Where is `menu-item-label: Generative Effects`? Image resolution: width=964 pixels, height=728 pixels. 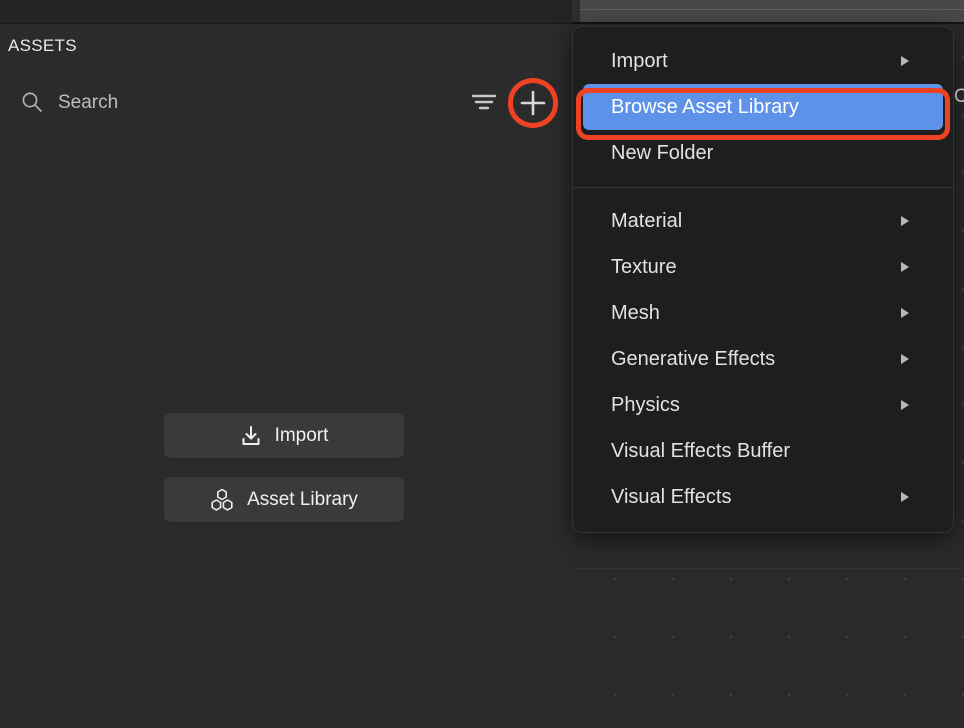 menu-item-label: Generative Effects is located at coordinates (693, 358).